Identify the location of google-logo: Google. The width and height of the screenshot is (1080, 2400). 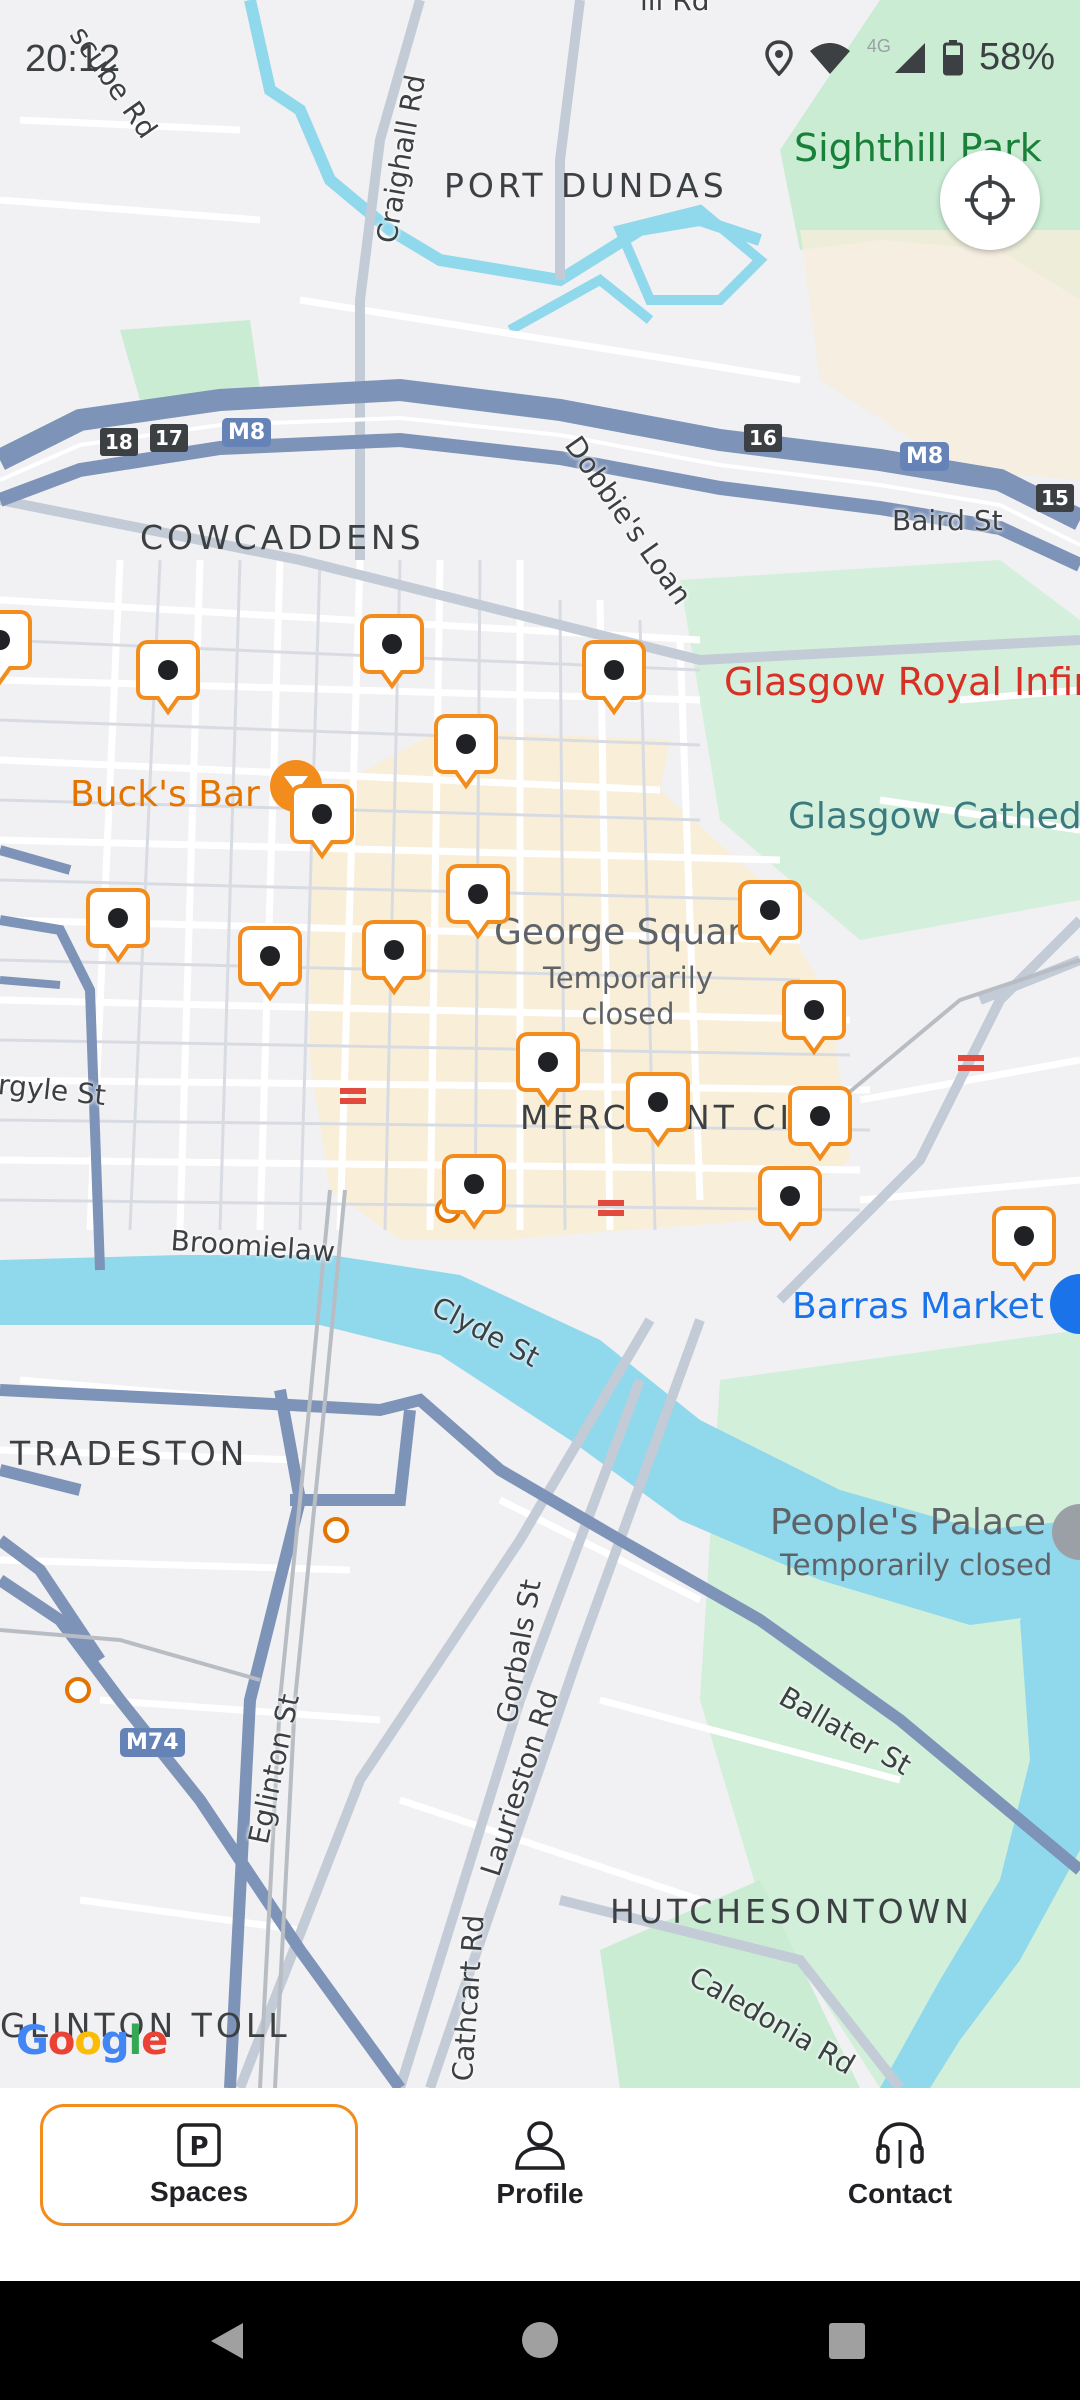
(92, 2041).